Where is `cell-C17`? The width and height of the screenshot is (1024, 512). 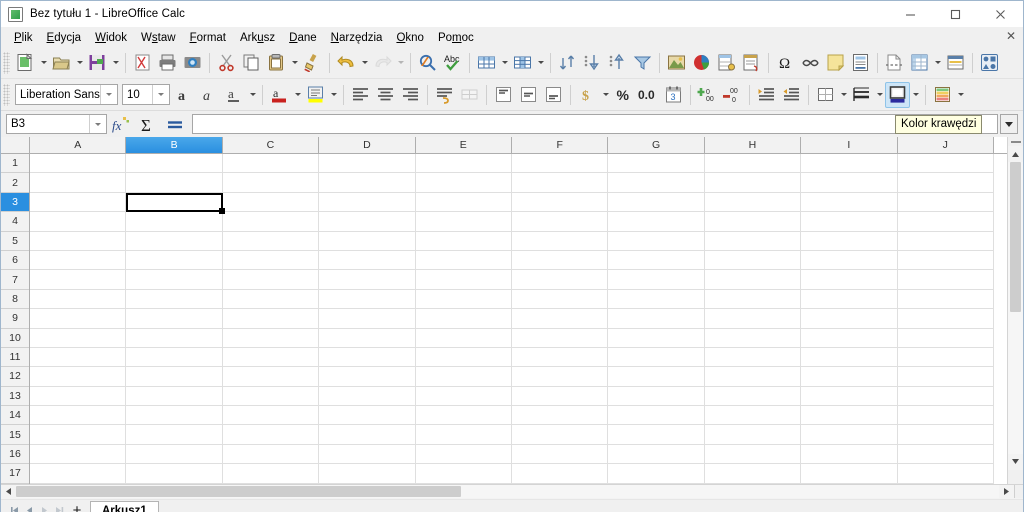 cell-C17 is located at coordinates (271, 474).